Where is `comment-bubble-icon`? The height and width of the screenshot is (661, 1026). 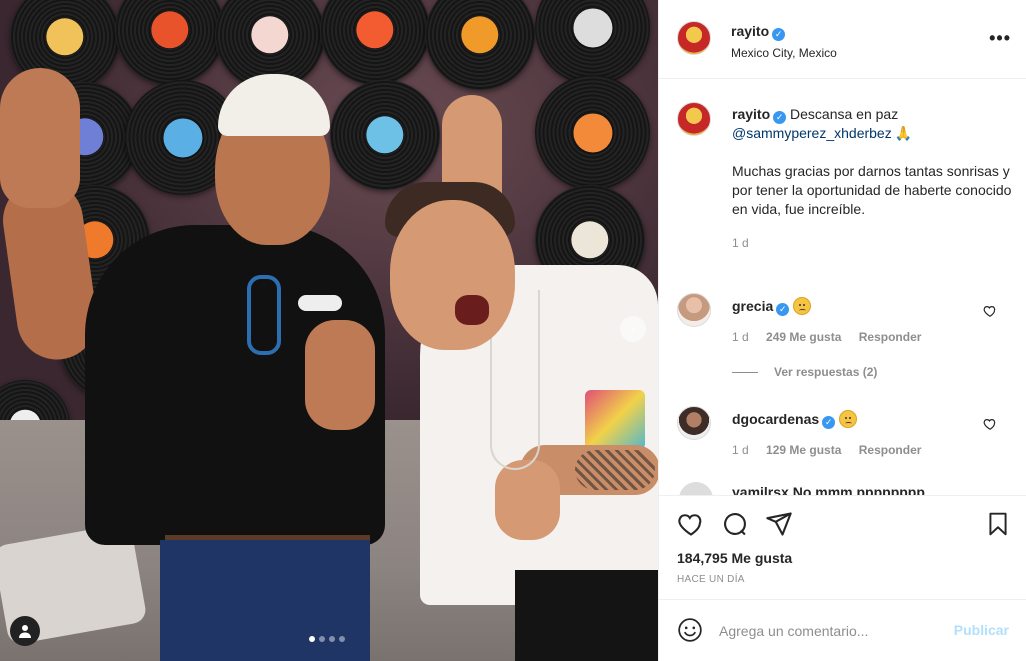
comment-bubble-icon is located at coordinates (735, 524).